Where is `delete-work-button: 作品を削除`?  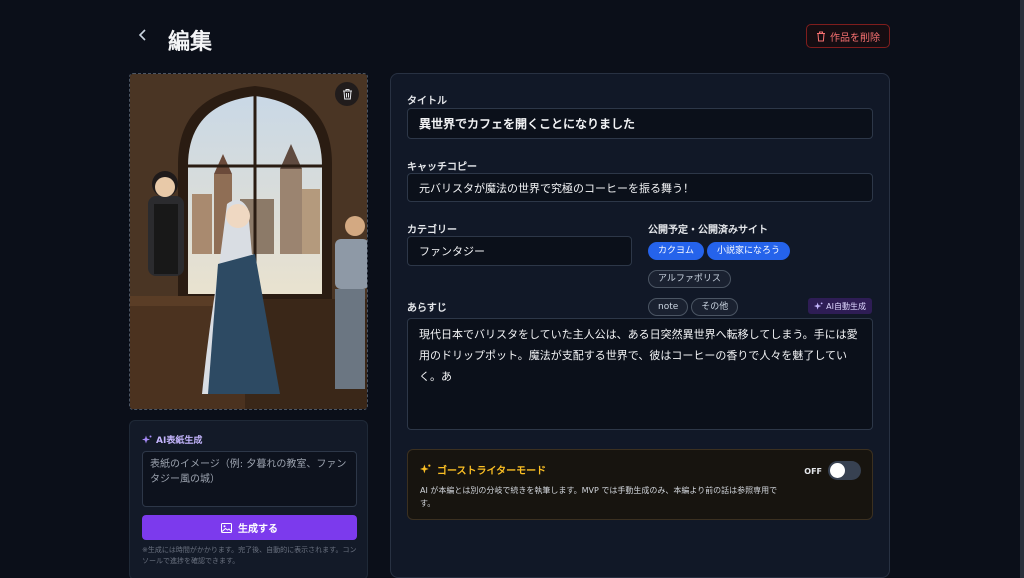 delete-work-button: 作品を削除 is located at coordinates (848, 36).